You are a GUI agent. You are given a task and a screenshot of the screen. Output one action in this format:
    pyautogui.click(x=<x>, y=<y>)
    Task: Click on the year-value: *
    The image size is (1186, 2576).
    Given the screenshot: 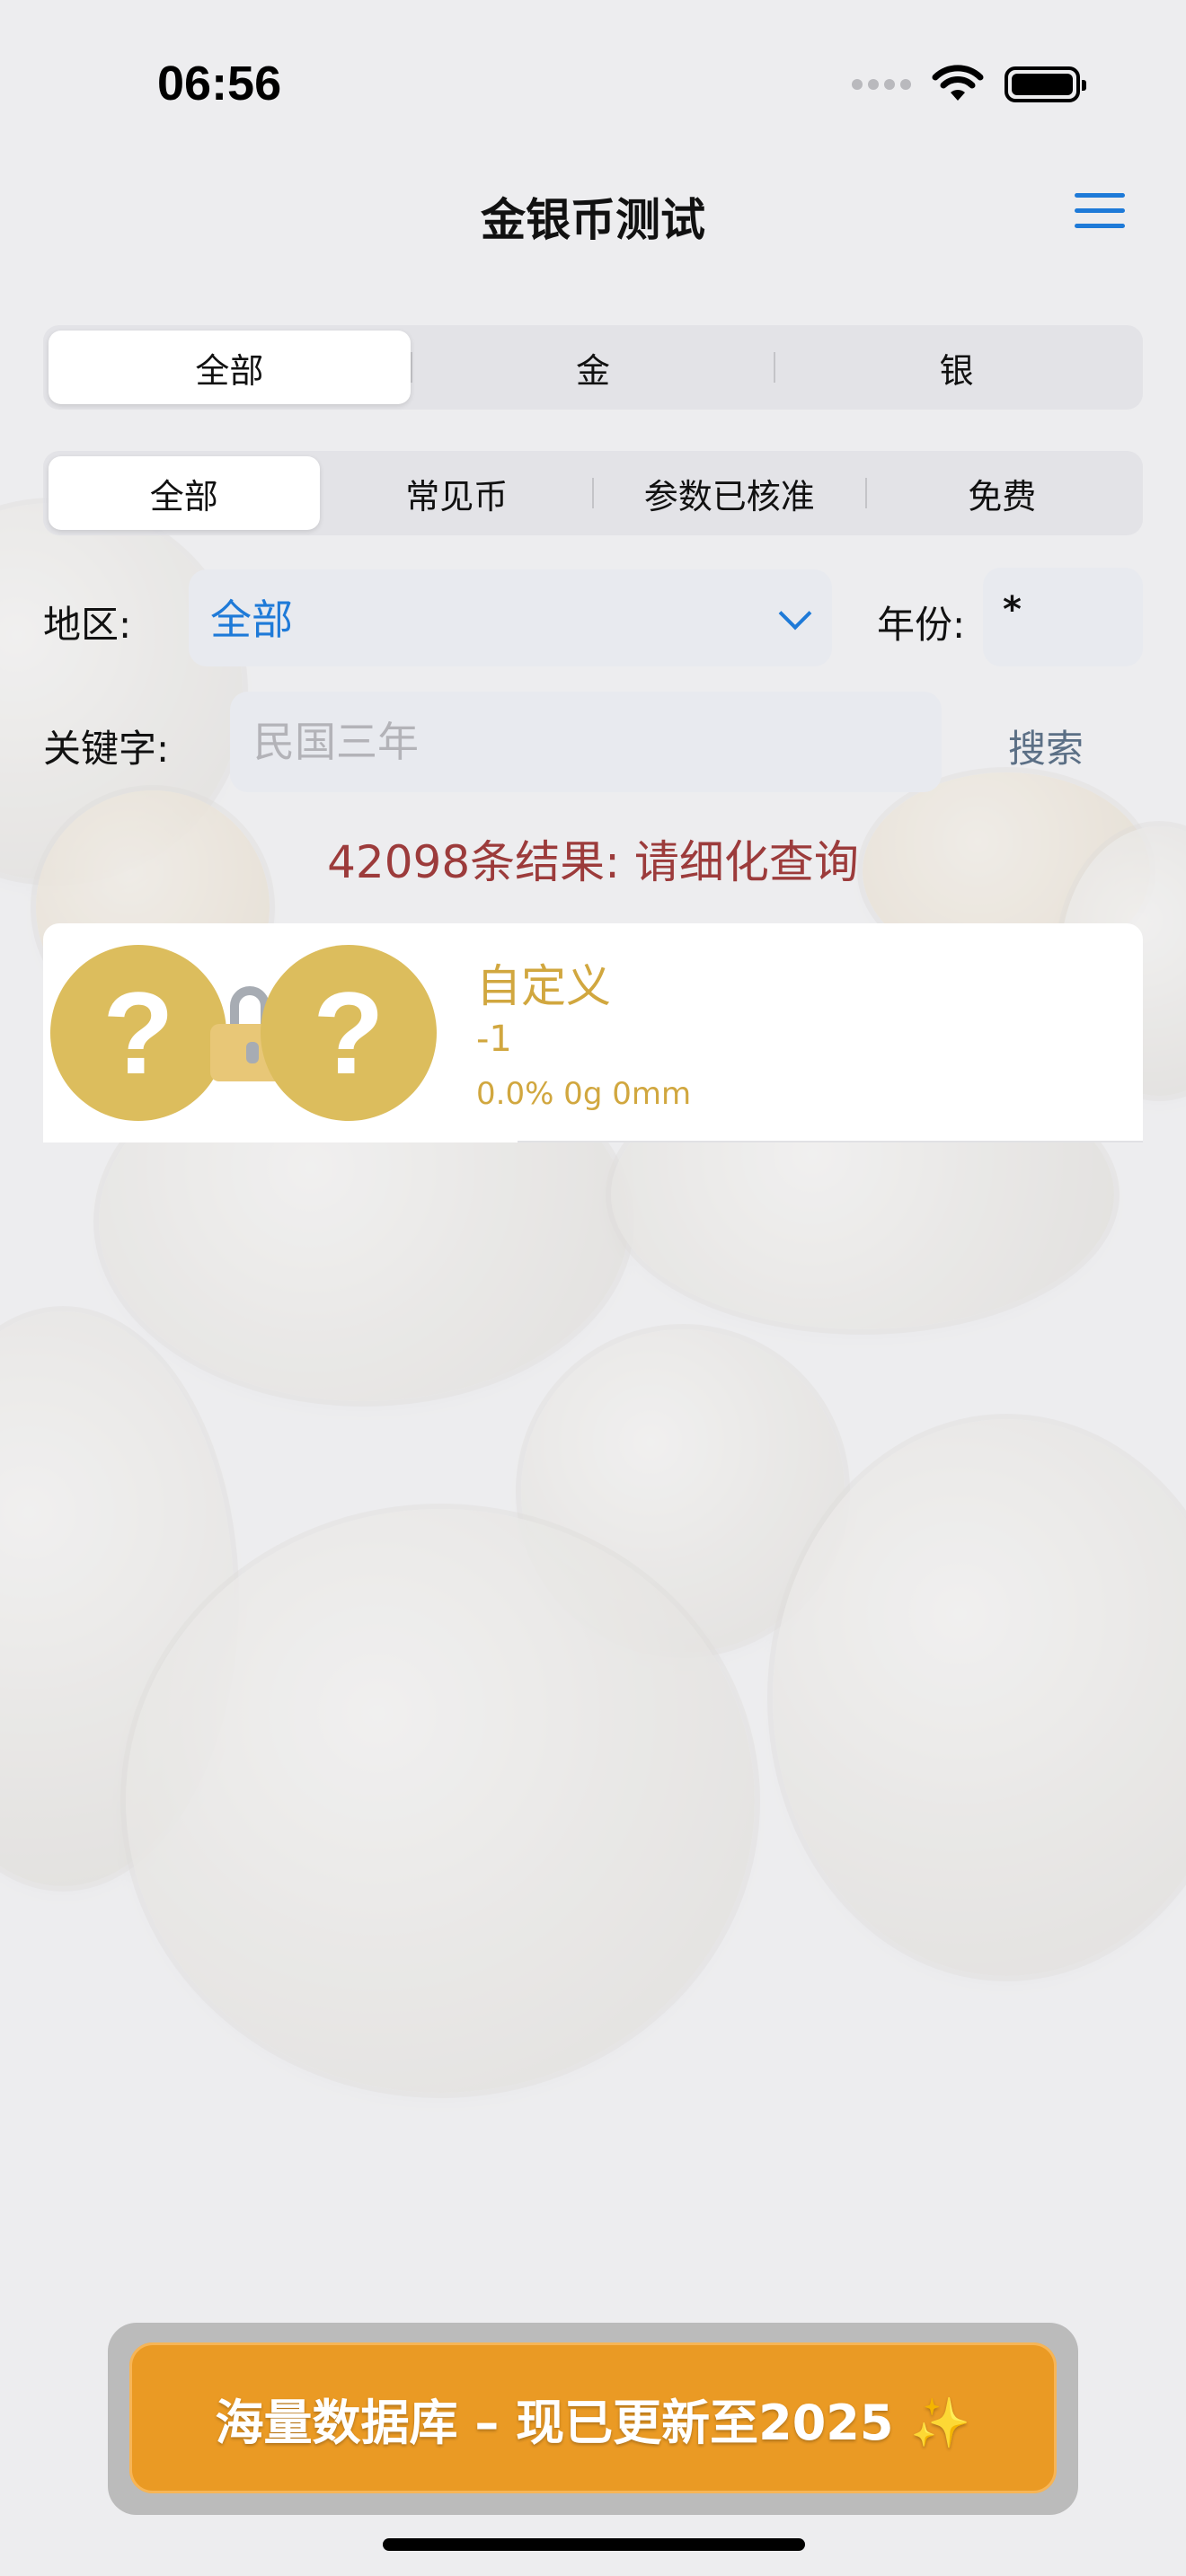 What is the action you would take?
    pyautogui.click(x=1013, y=610)
    